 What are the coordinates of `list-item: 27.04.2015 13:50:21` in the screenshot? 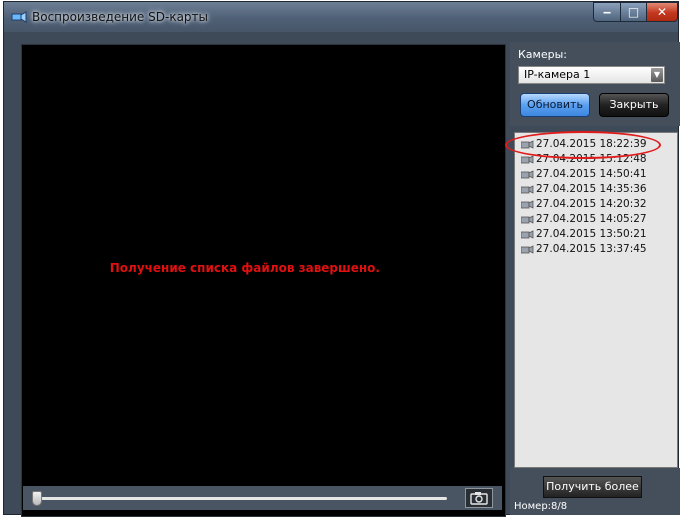 It's located at (584, 235).